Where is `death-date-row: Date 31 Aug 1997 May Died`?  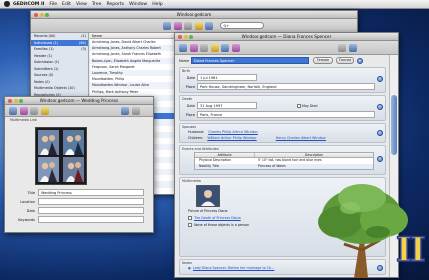 death-date-row: Date 31 Aug 1997 May Died is located at coordinates (250, 105).